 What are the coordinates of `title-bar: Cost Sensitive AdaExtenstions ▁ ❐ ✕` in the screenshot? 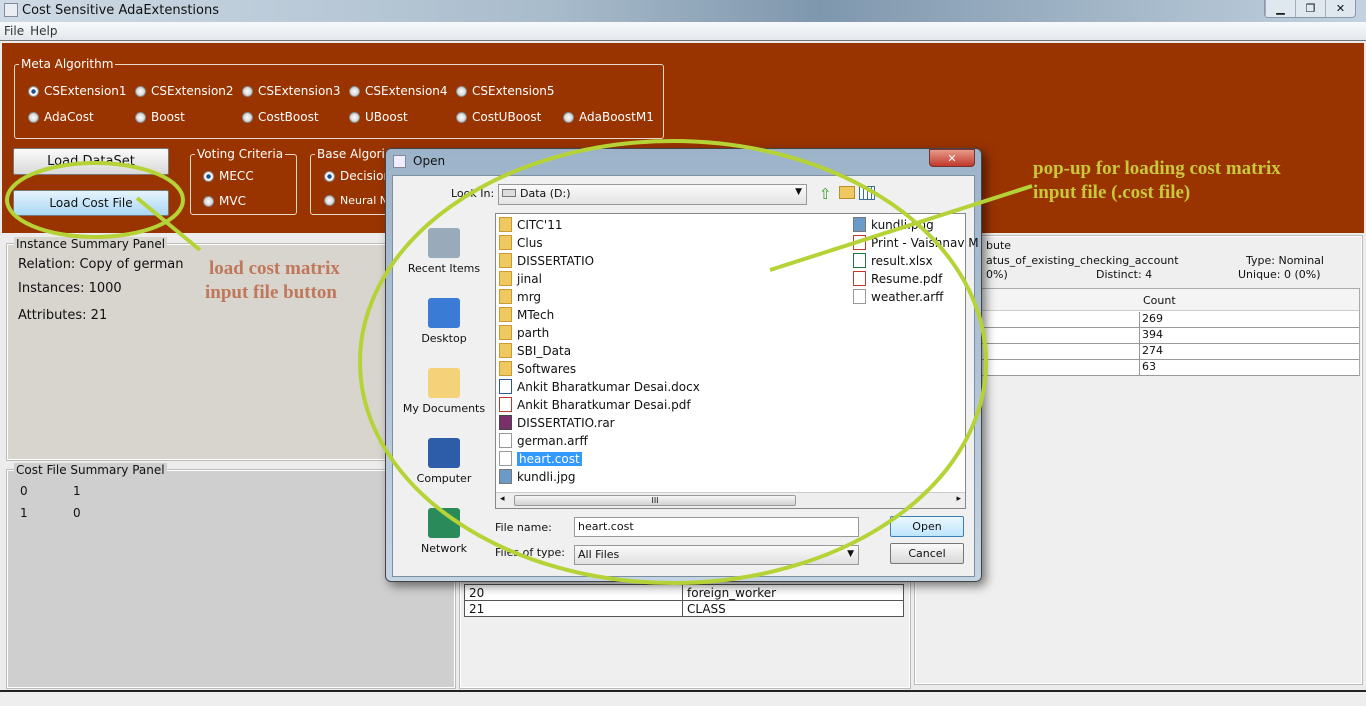 It's located at (683, 11).